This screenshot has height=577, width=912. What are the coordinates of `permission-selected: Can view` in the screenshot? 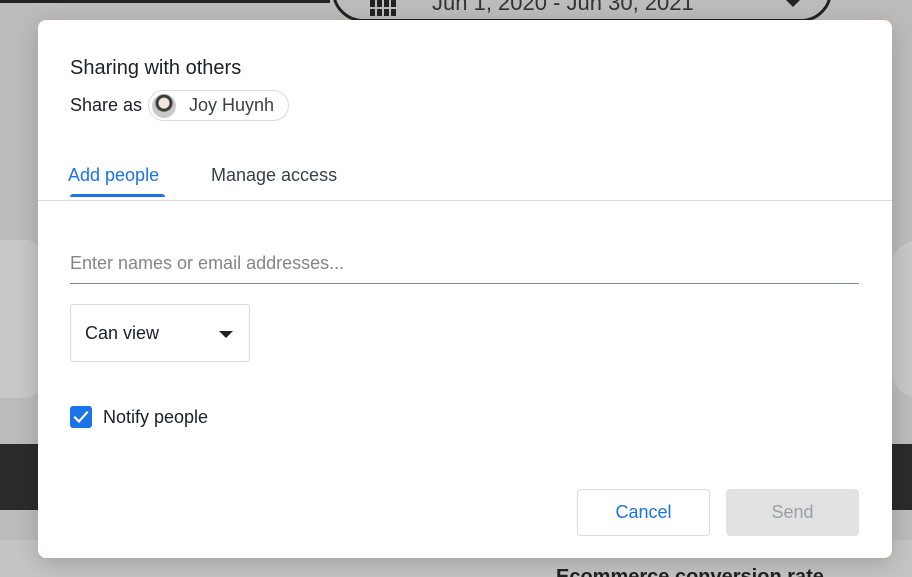 It's located at (122, 332).